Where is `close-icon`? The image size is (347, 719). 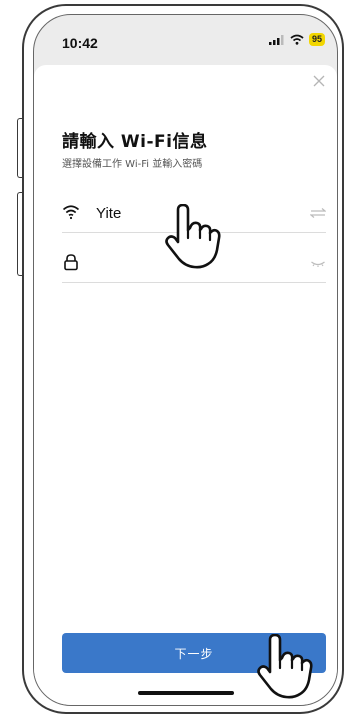 close-icon is located at coordinates (319, 81).